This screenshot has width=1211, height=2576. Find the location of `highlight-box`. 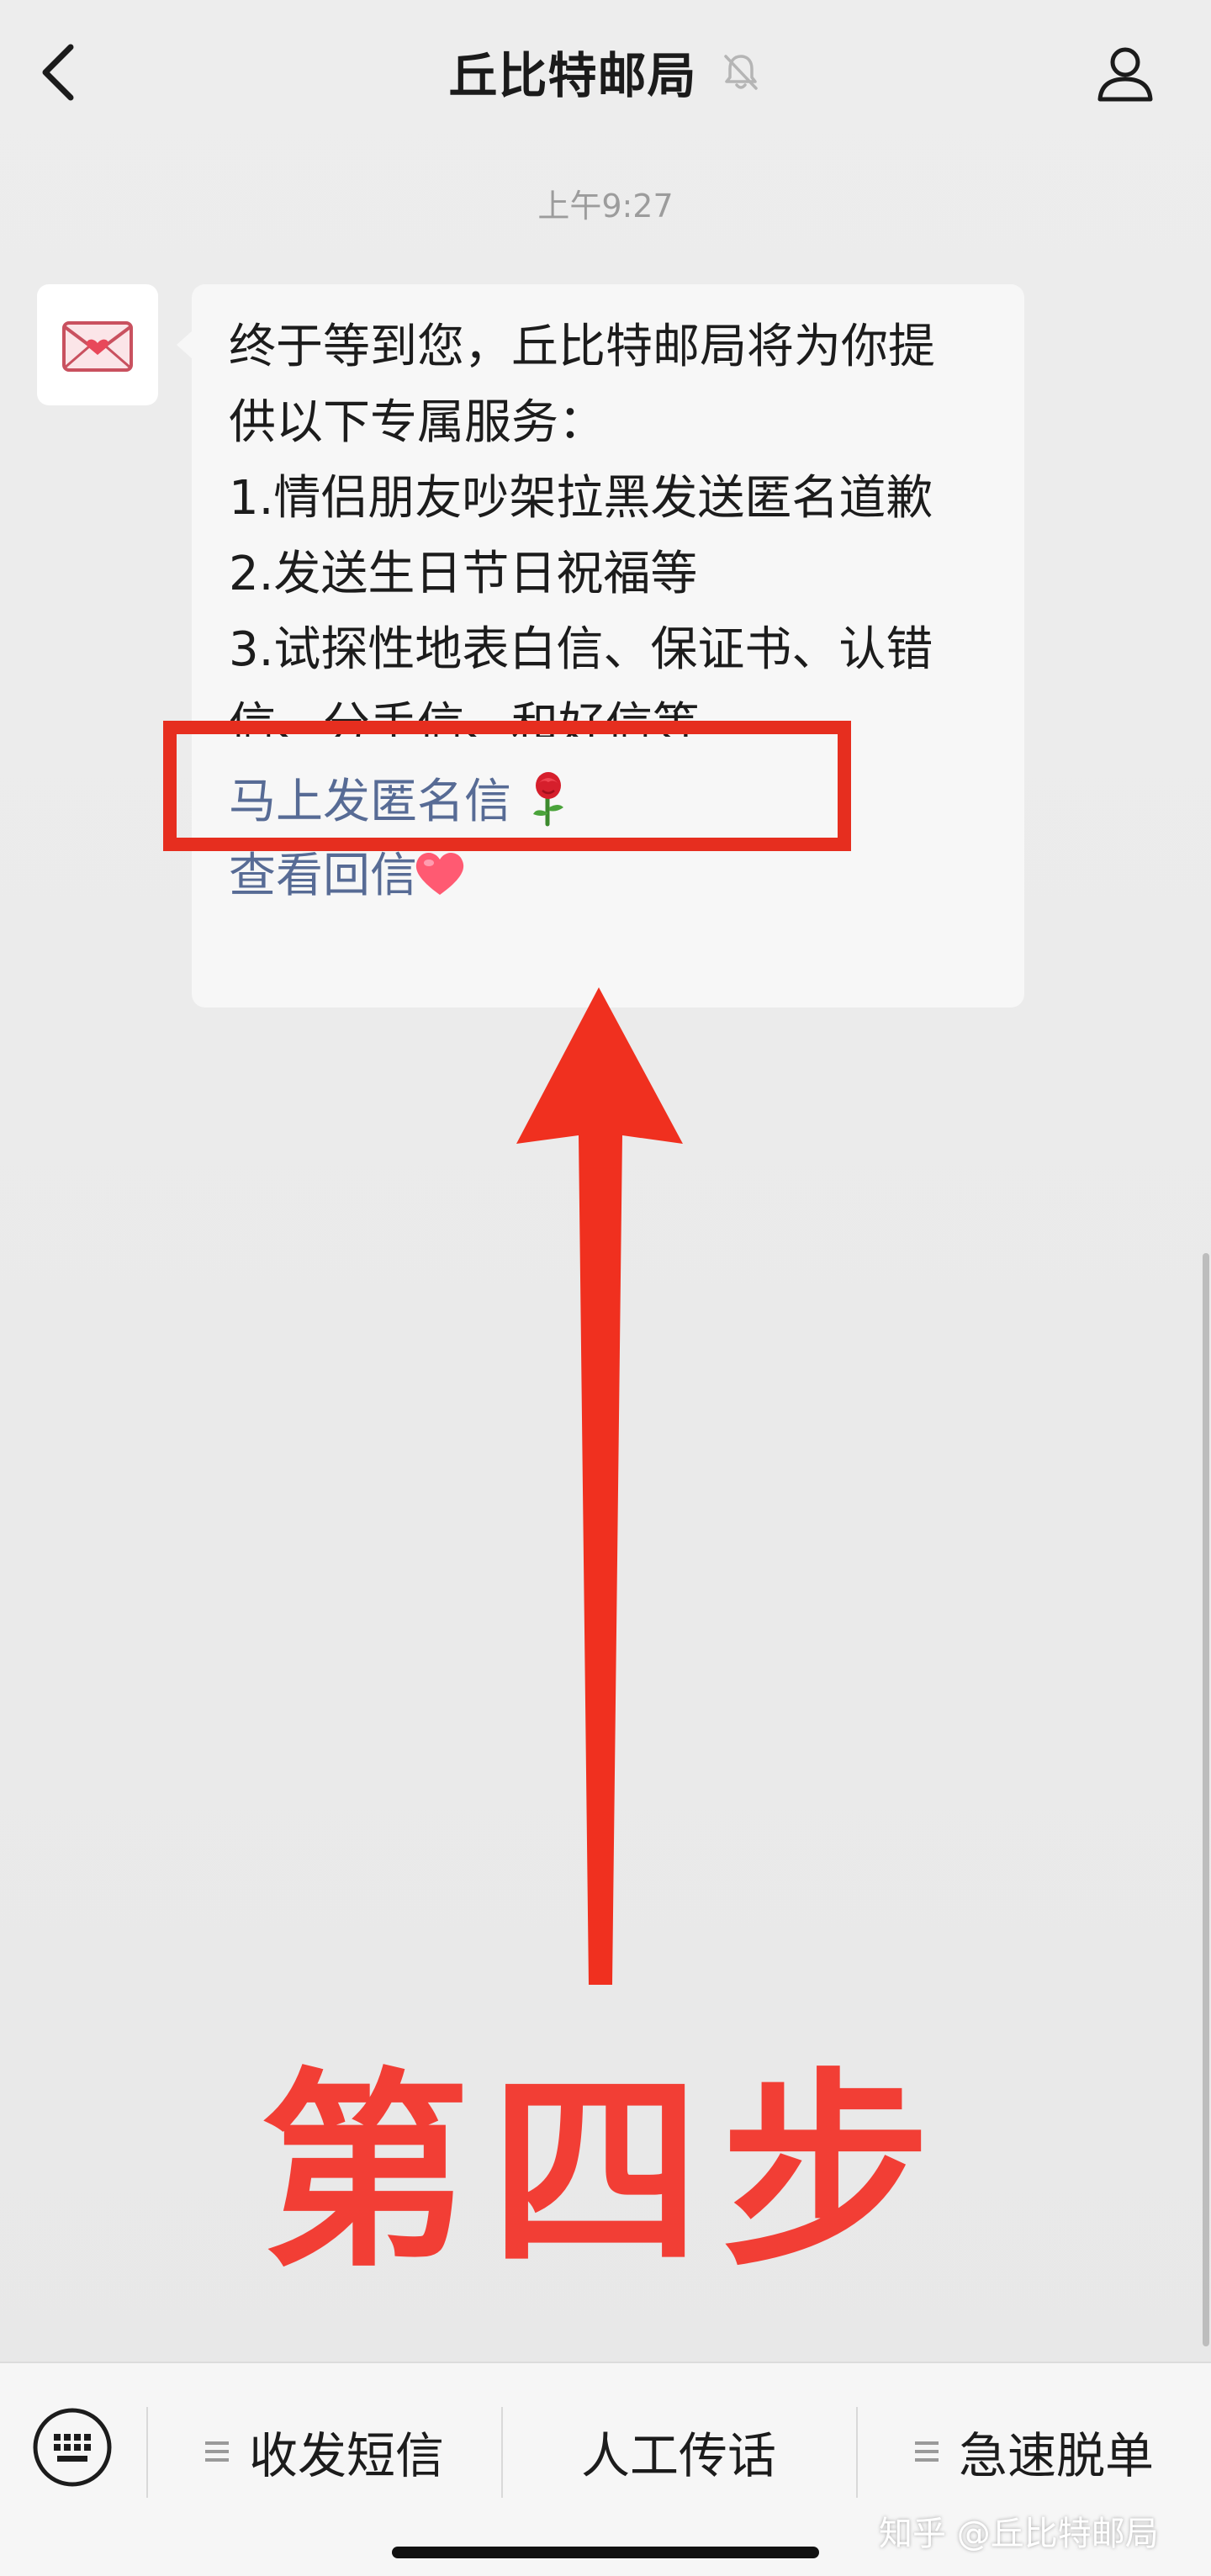

highlight-box is located at coordinates (507, 786).